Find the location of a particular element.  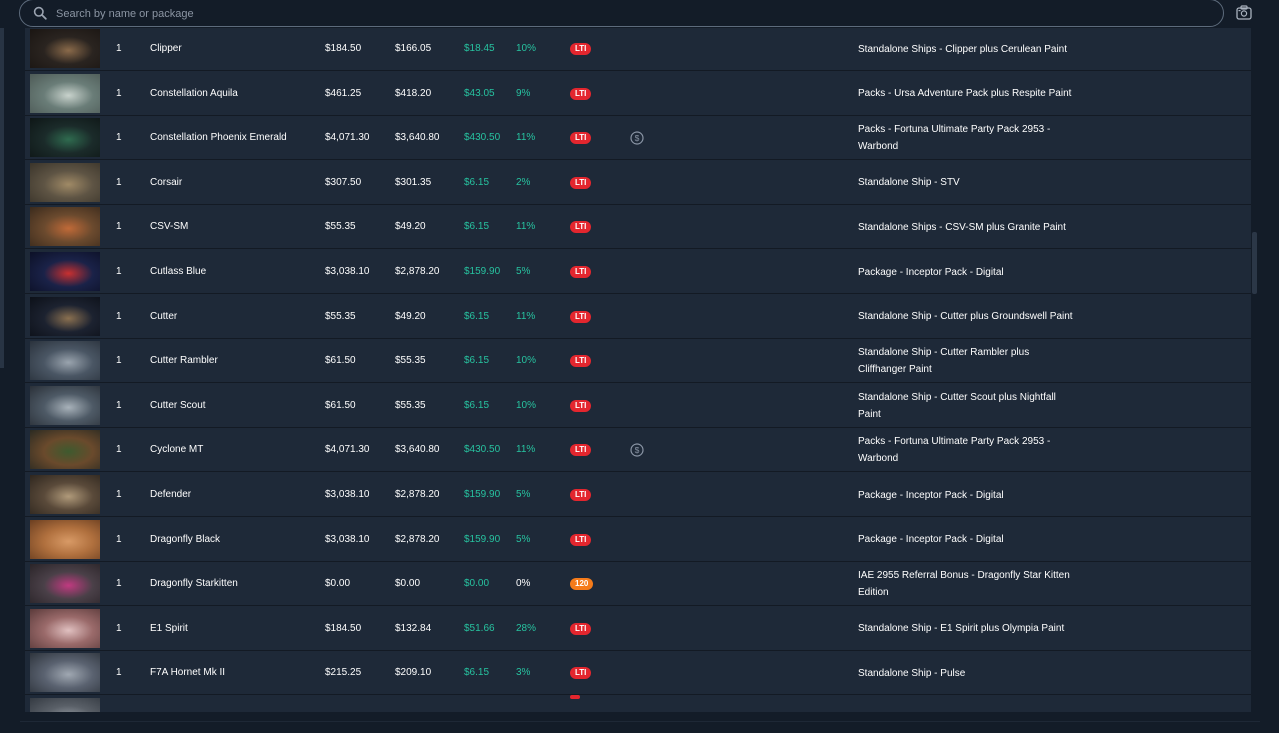

ship-name: Constellation Aquila is located at coordinates (194, 93).